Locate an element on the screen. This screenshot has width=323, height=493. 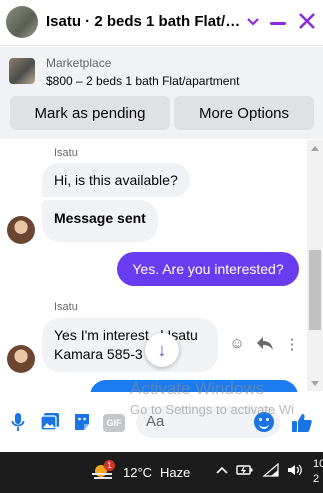
message-bubble-incoming: Yes I'm interest l Isatu Kamara 585-3 56 is located at coordinates (130, 345).